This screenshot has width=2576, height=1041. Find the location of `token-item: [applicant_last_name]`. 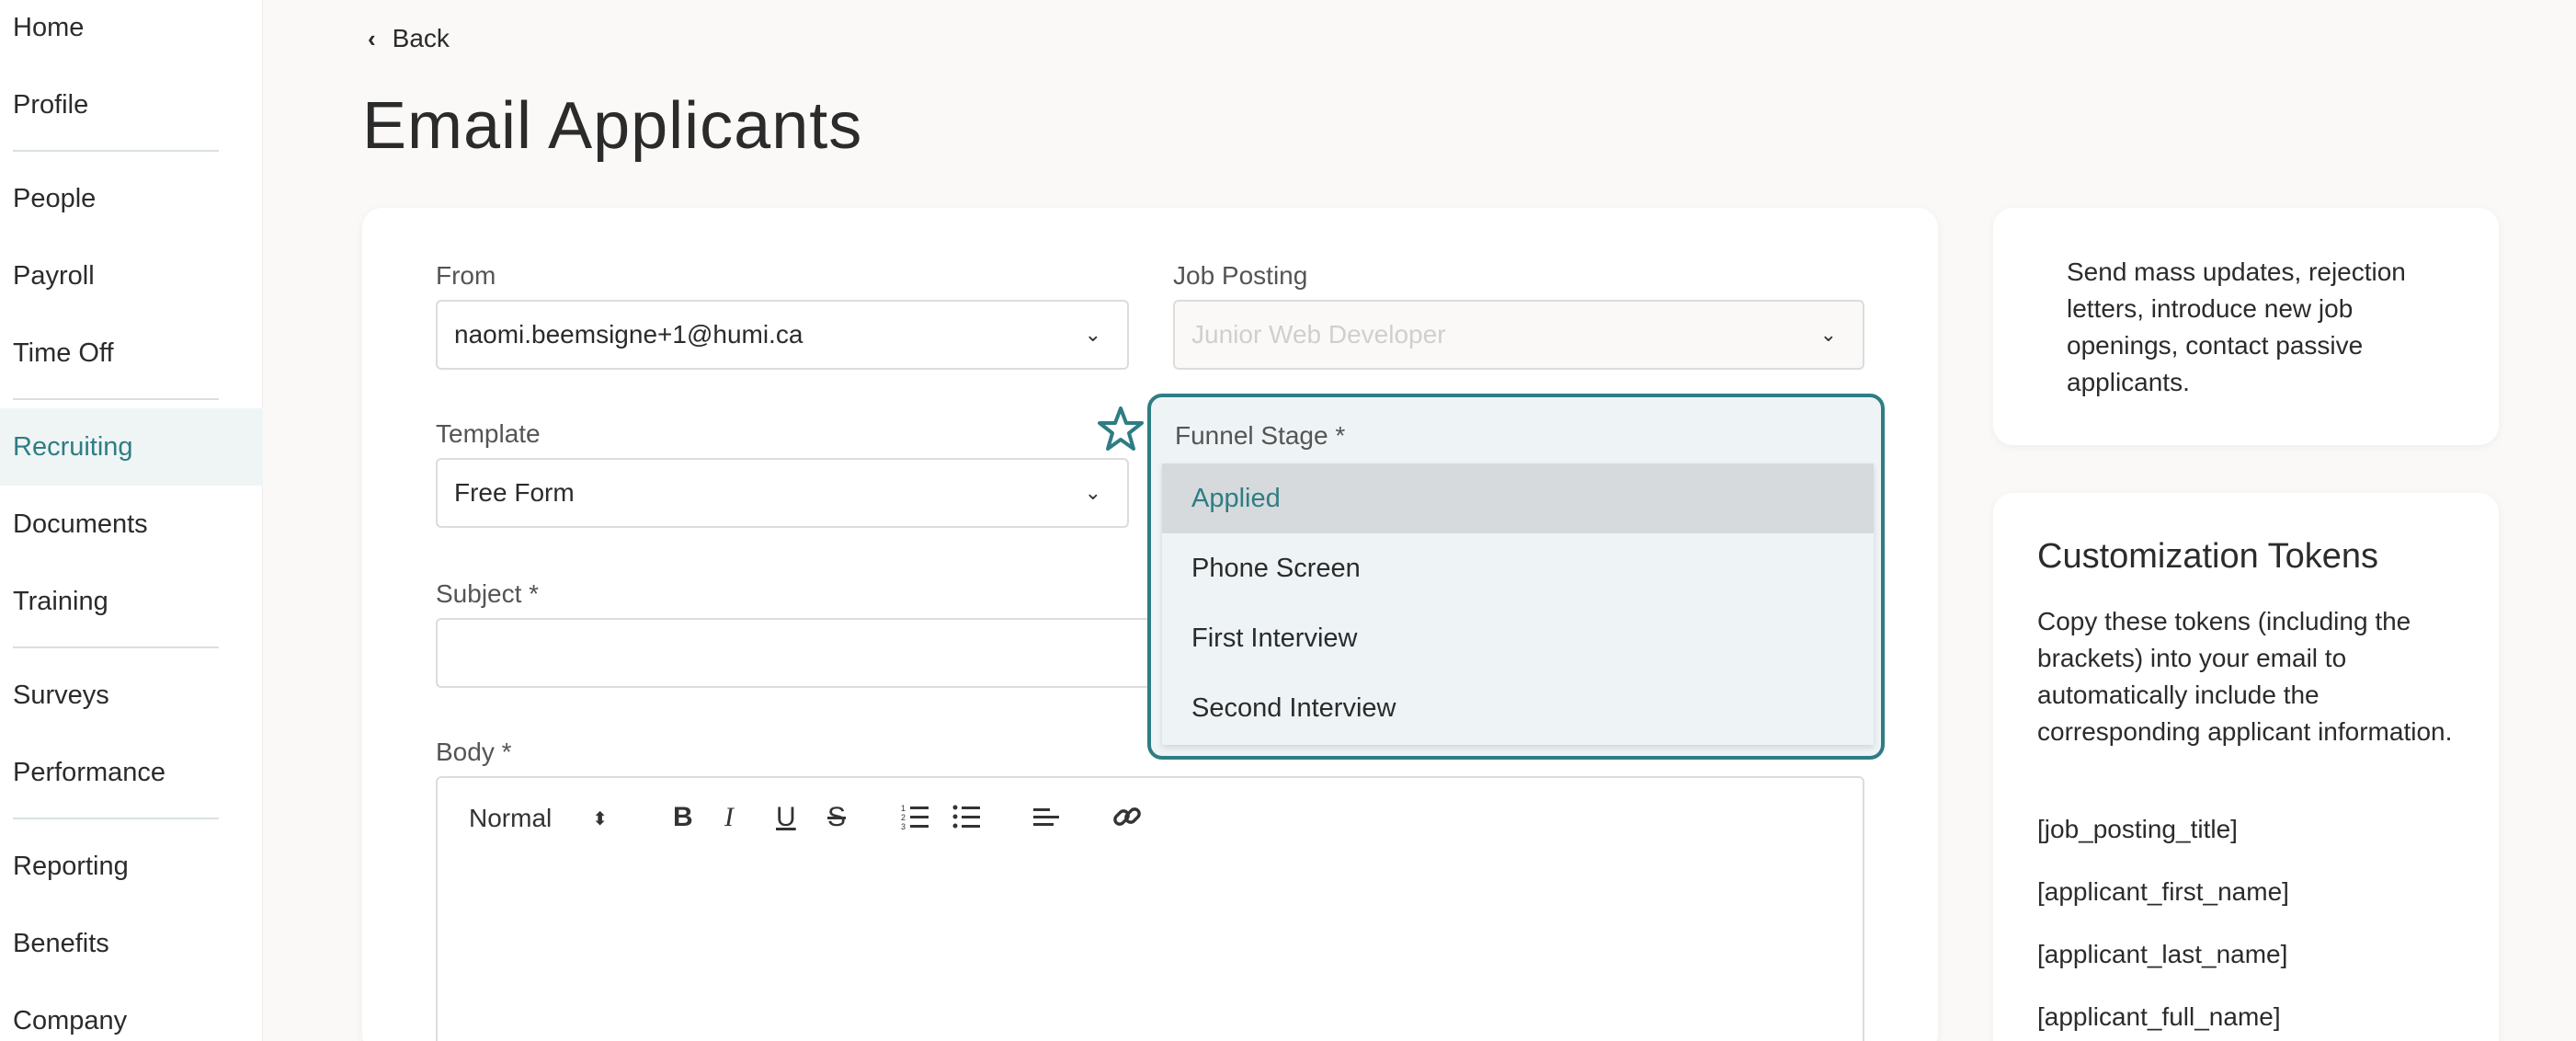

token-item: [applicant_last_name] is located at coordinates (2162, 954).